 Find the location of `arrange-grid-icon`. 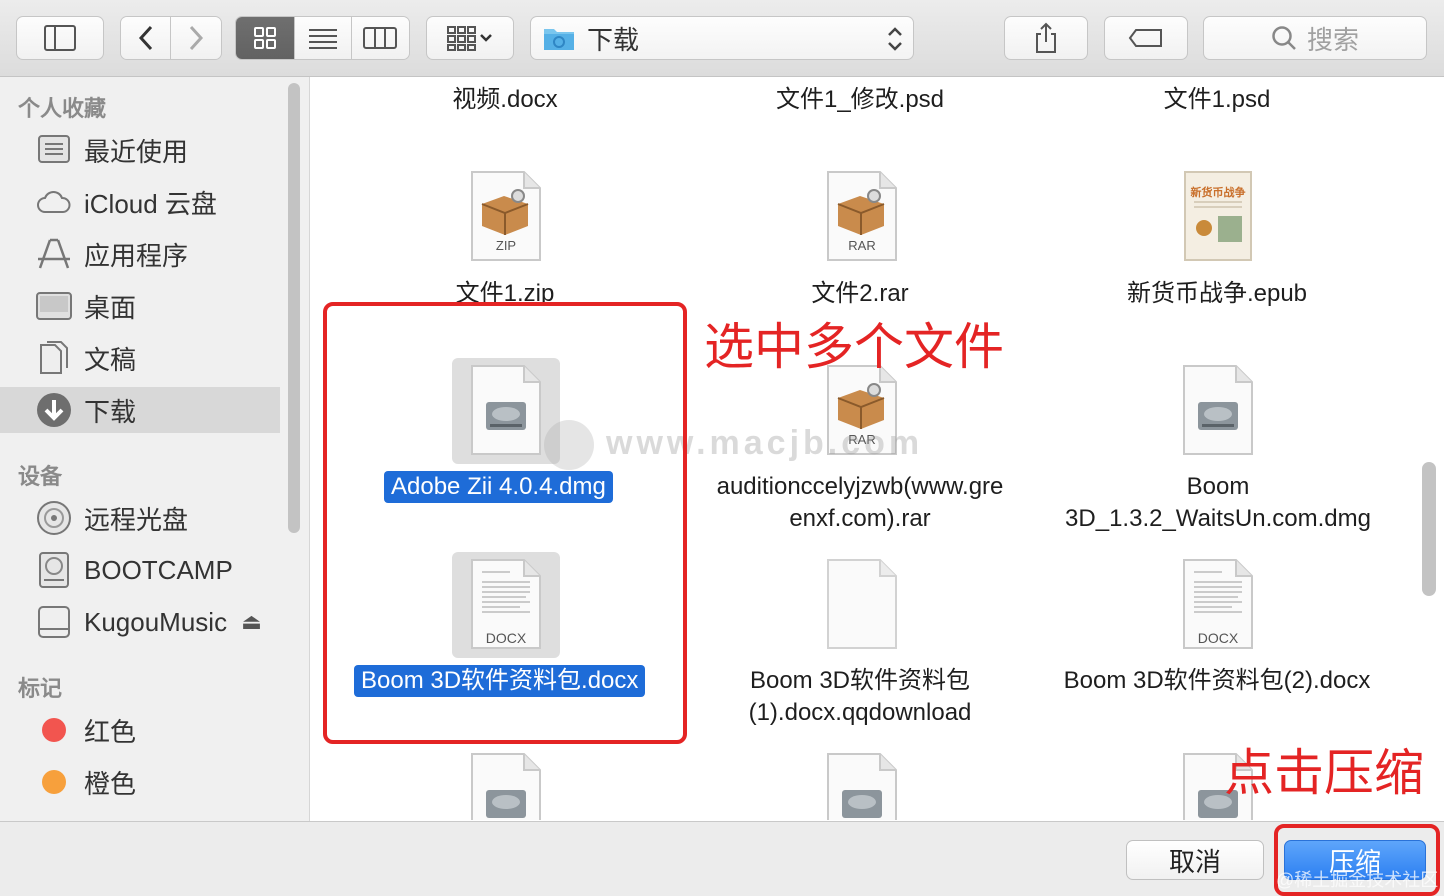

arrange-grid-icon is located at coordinates (469, 38).